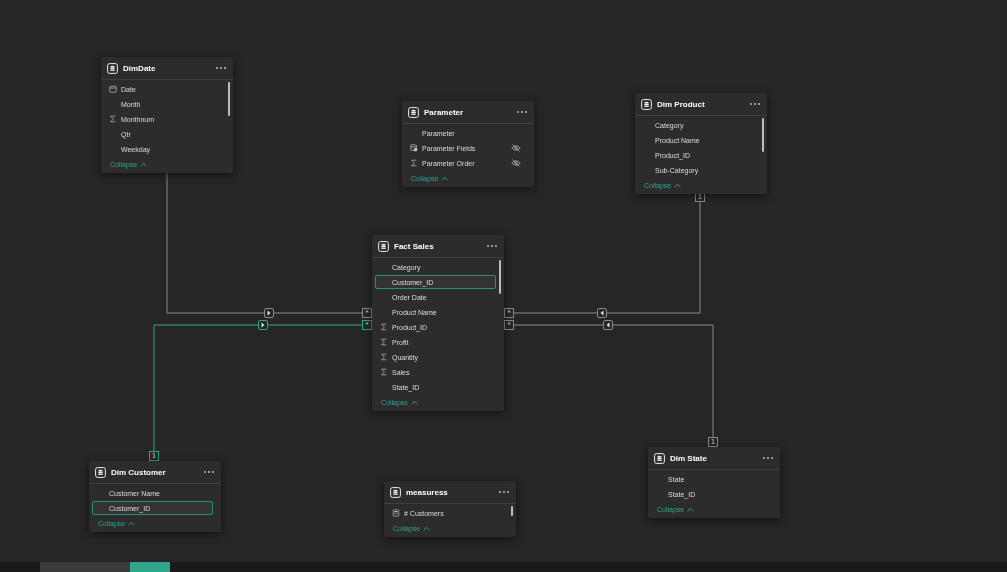 This screenshot has height=572, width=1007. I want to click on table-title: Dim Product, so click(681, 104).